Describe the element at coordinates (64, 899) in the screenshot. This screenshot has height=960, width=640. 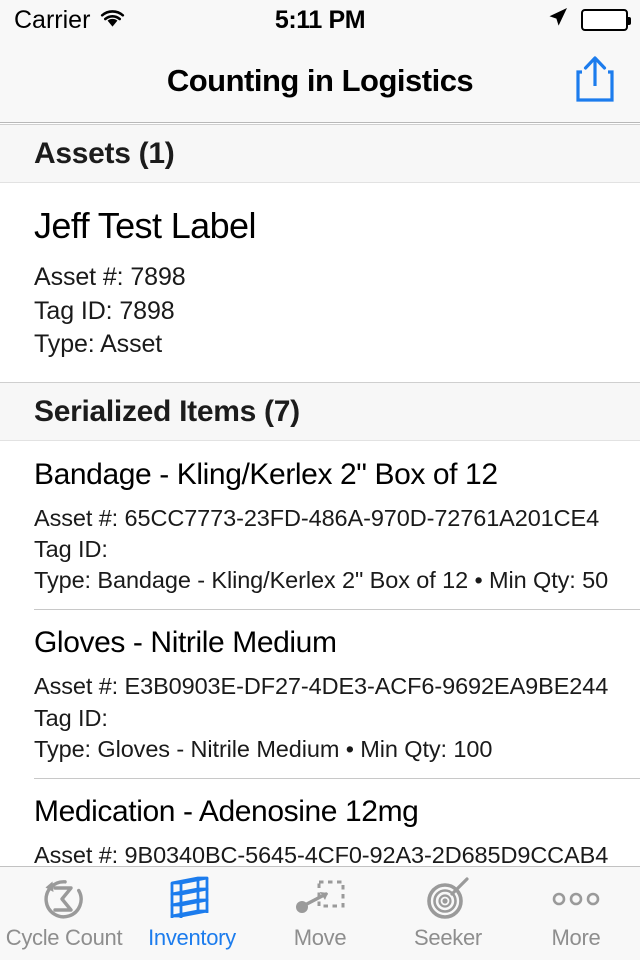
I see `cycle-count-icon` at that location.